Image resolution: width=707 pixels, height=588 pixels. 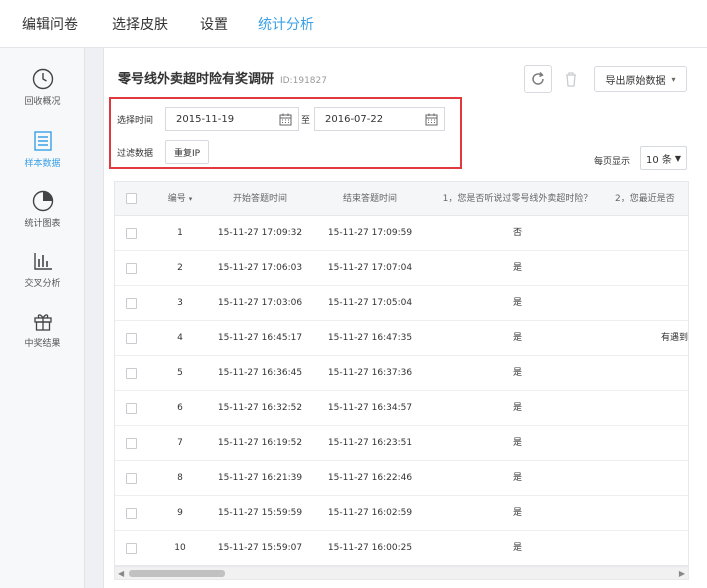 What do you see at coordinates (517, 199) in the screenshot?
I see `header-question-1: 1，您是否听说过零号线外卖超时险？` at bounding box center [517, 199].